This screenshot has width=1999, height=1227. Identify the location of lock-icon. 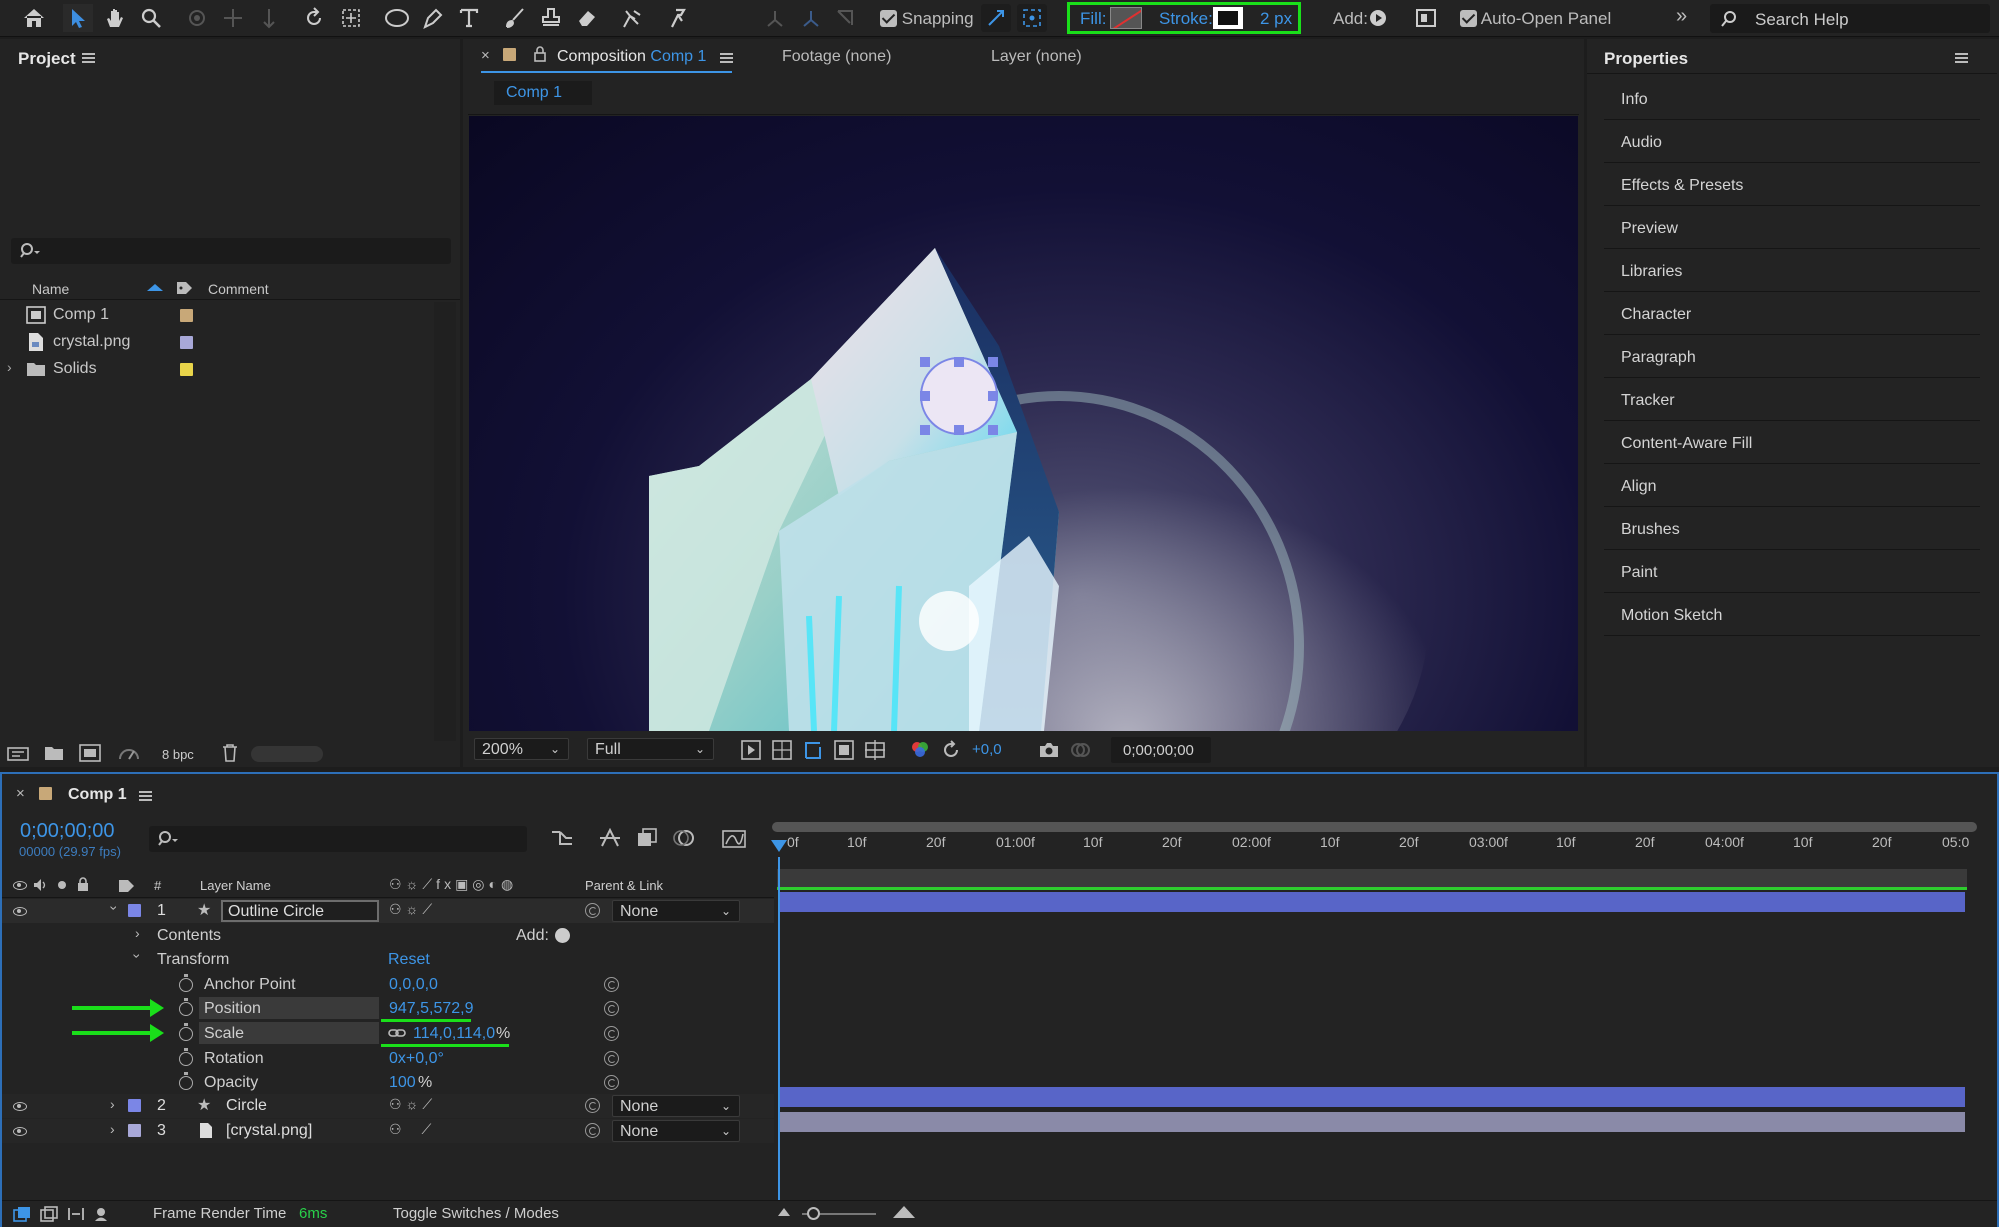
(540, 54).